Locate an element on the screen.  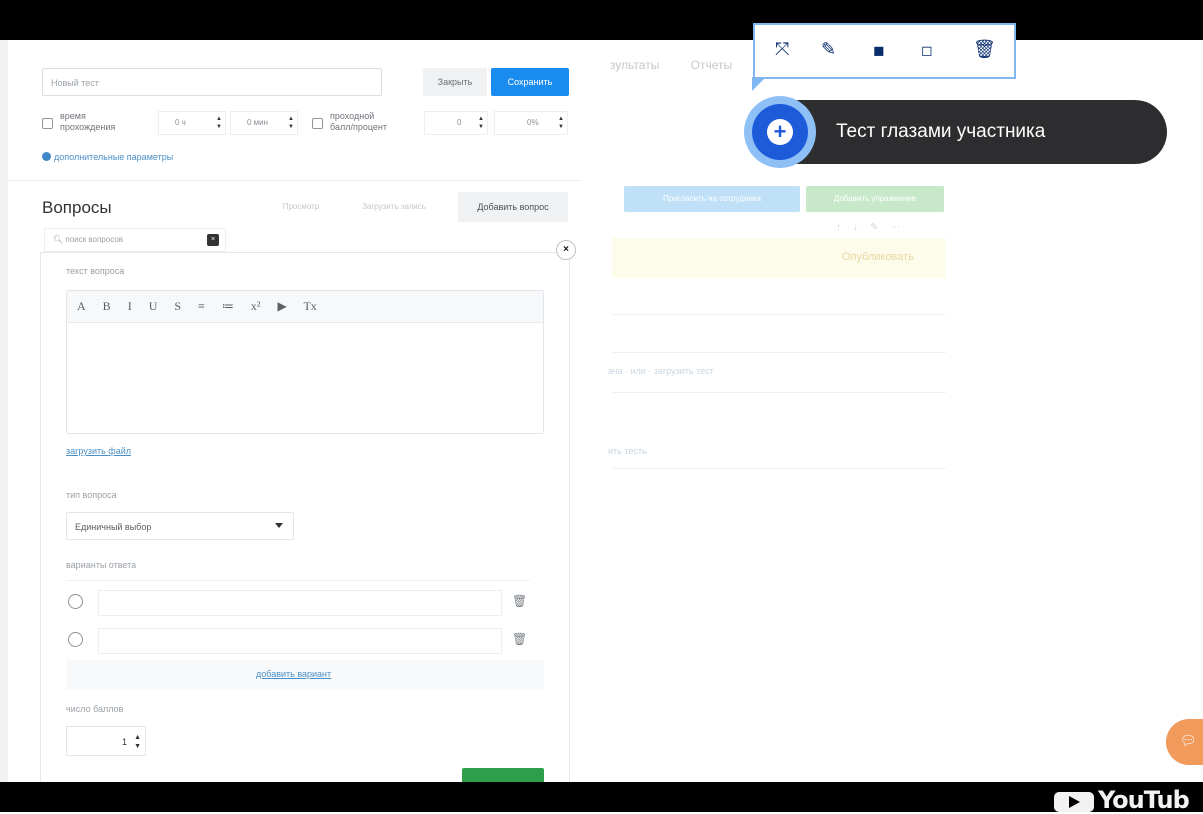
test-name-input: Новый тест is located at coordinates (212, 82).